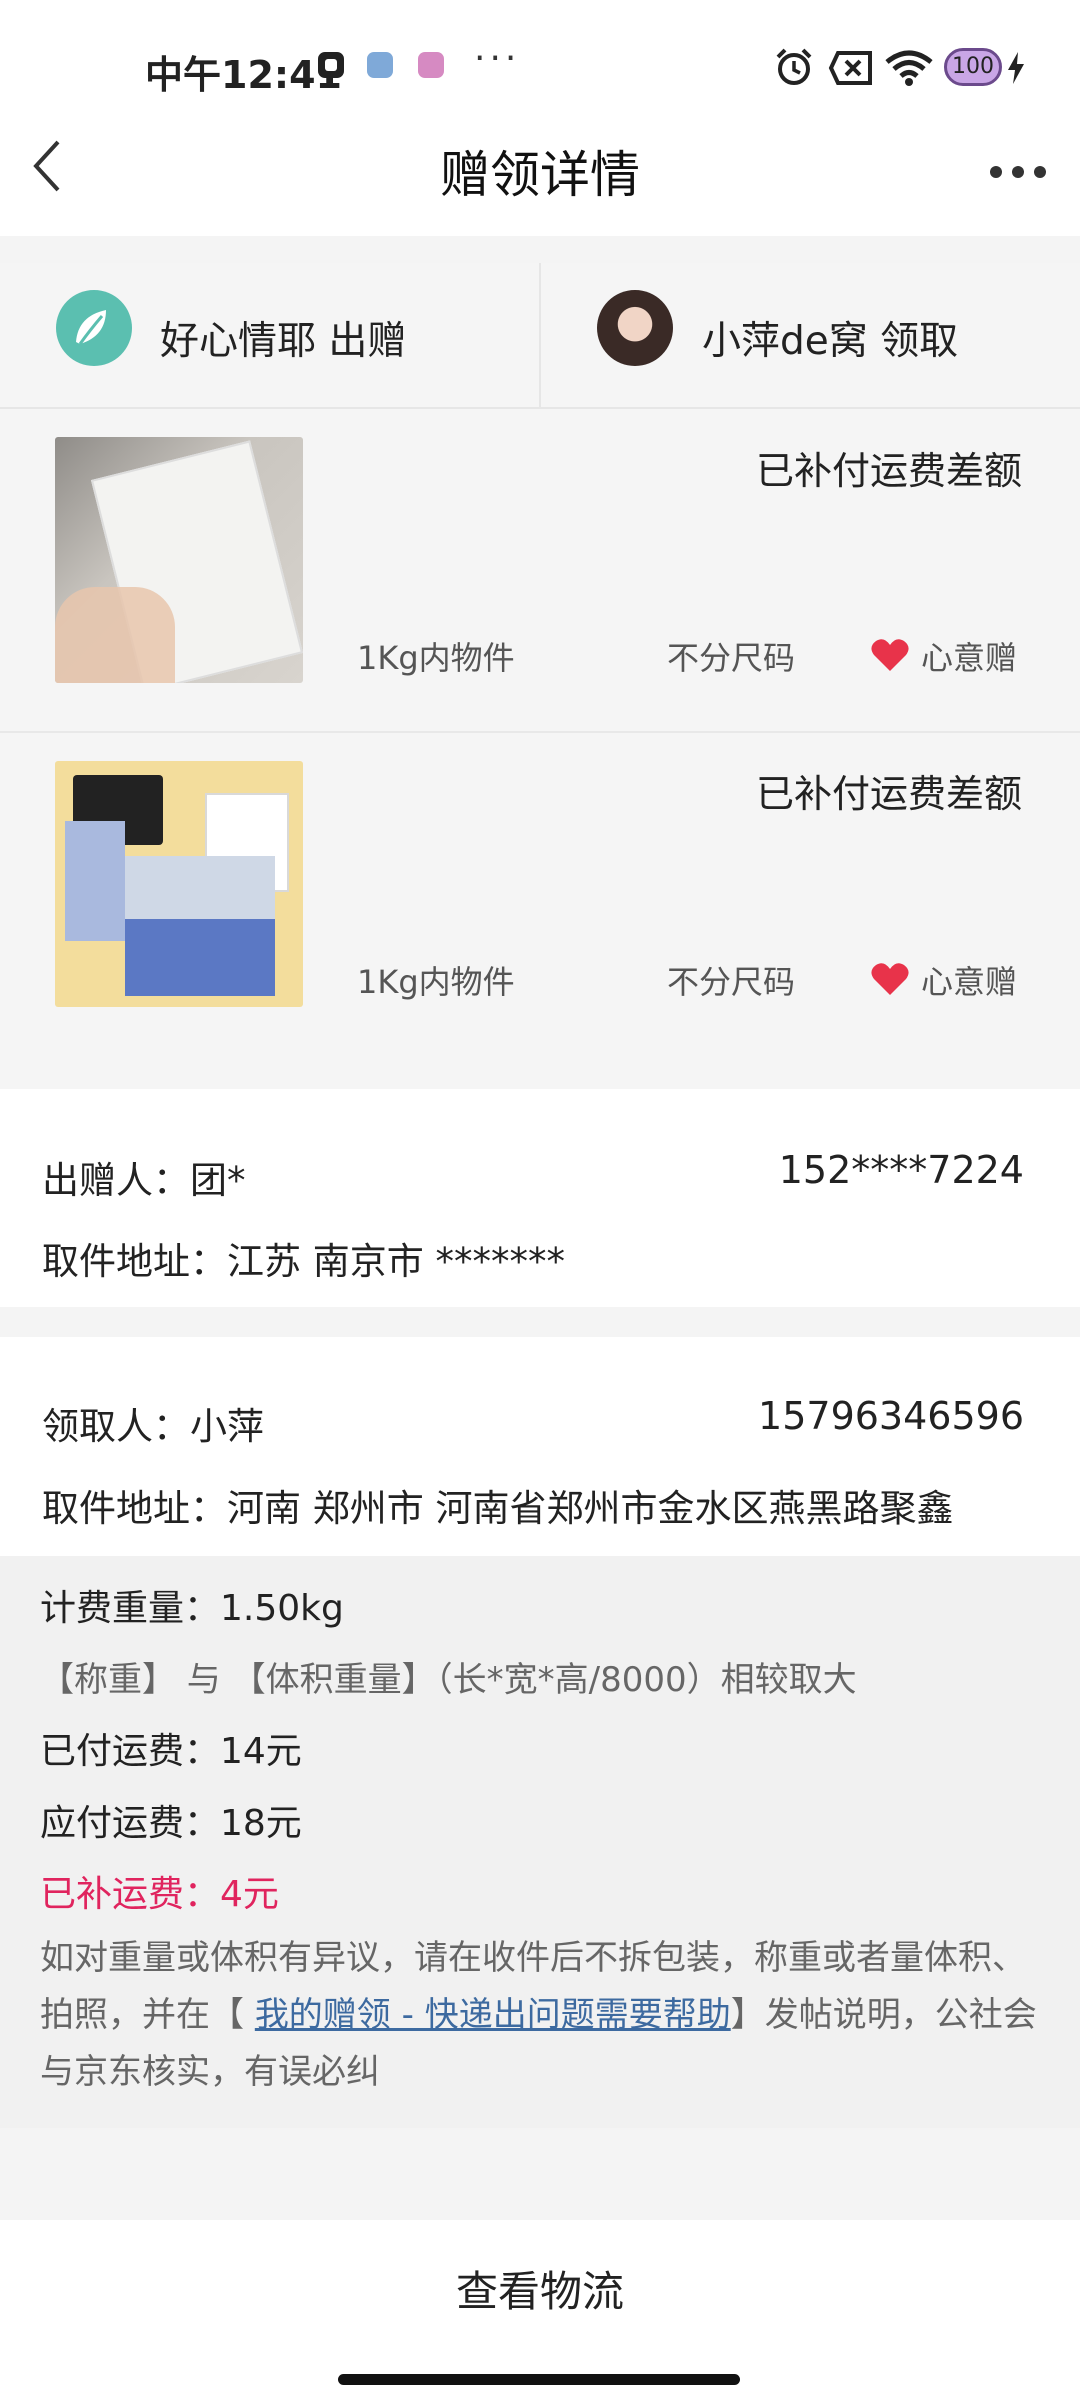 This screenshot has width=1080, height=2400. What do you see at coordinates (498, 1508) in the screenshot?
I see `receiver-address: 取件地址：河南 郑州市 河南省郑州市金水区燕黑路聚鑫` at bounding box center [498, 1508].